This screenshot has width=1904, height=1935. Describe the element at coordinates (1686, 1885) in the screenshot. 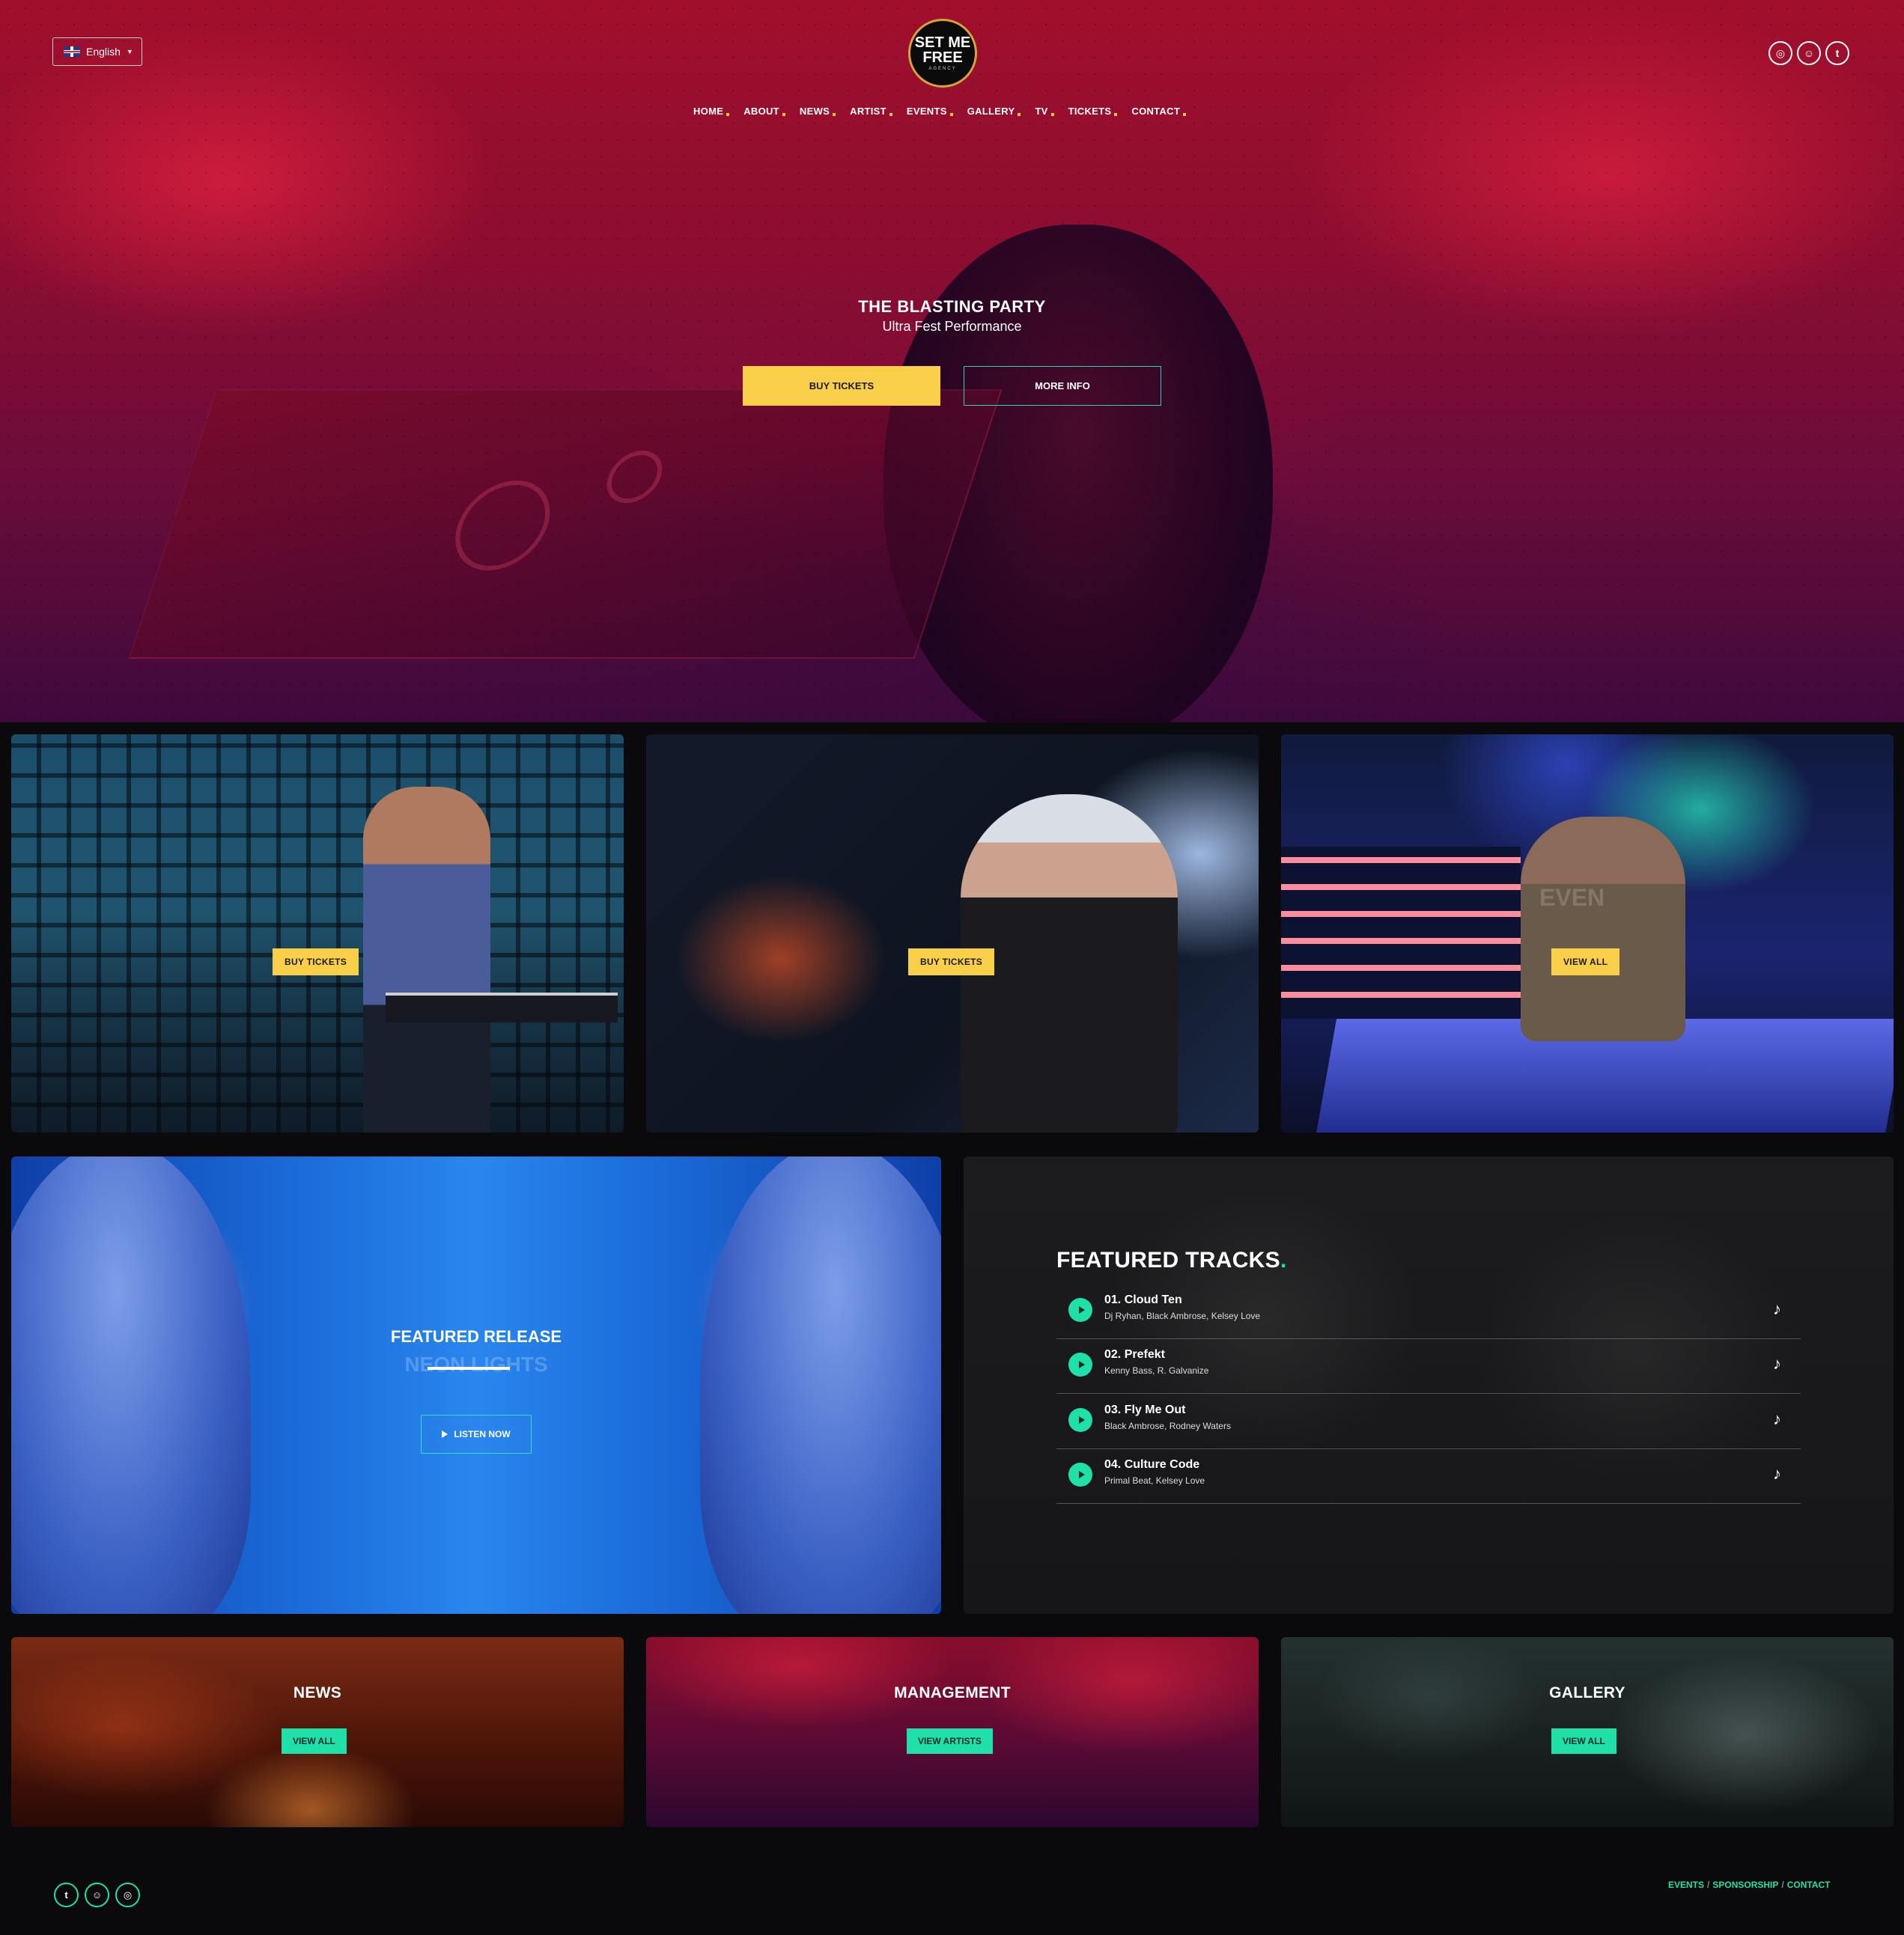

I see `footer-link-events: EVENTS` at that location.